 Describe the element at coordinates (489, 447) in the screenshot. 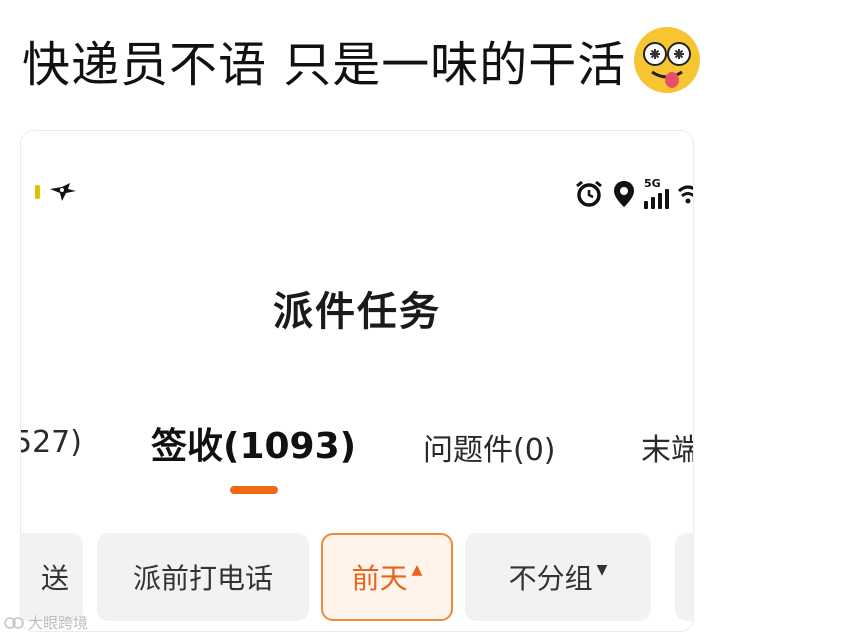

I see `tab-problem-items: 问题件(0)` at that location.